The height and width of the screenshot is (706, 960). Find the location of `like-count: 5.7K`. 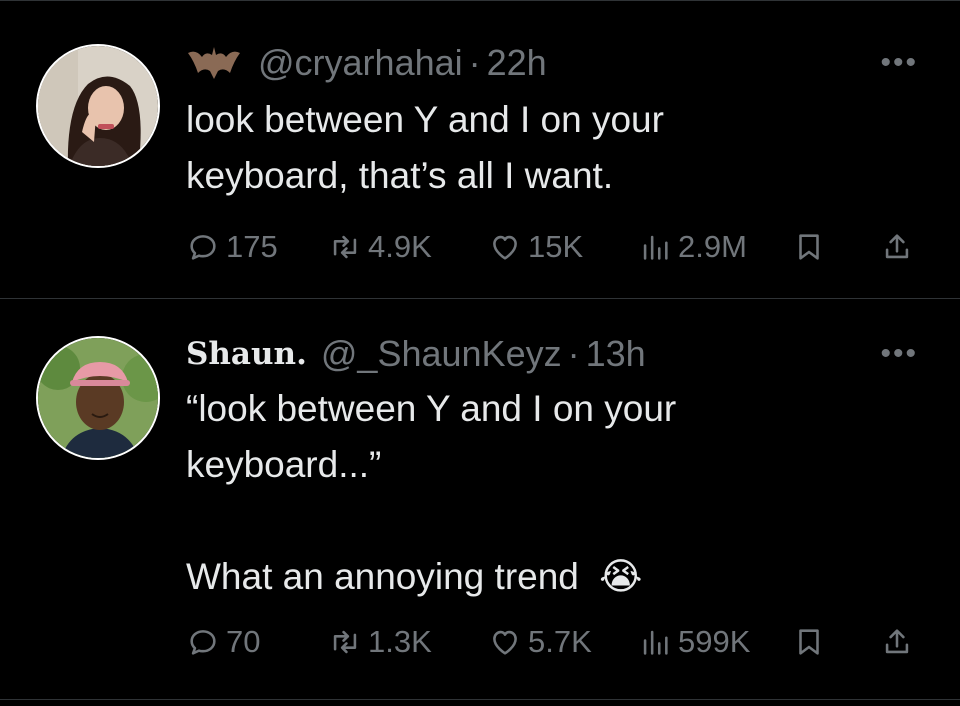

like-count: 5.7K is located at coordinates (560, 641).